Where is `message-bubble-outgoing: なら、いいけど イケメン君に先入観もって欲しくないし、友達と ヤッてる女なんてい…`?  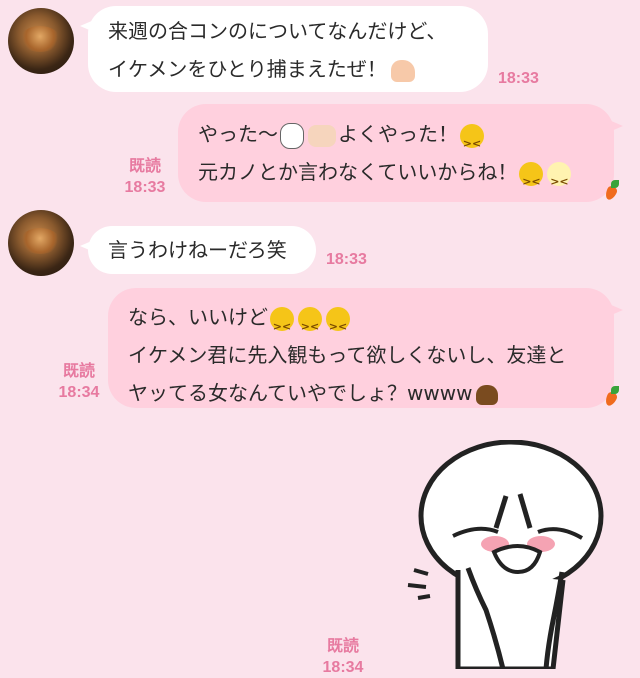
message-bubble-outgoing: なら、いいけど イケメン君に先入観もって欲しくないし、友達と ヤッてる女なんてい… is located at coordinates (365, 348).